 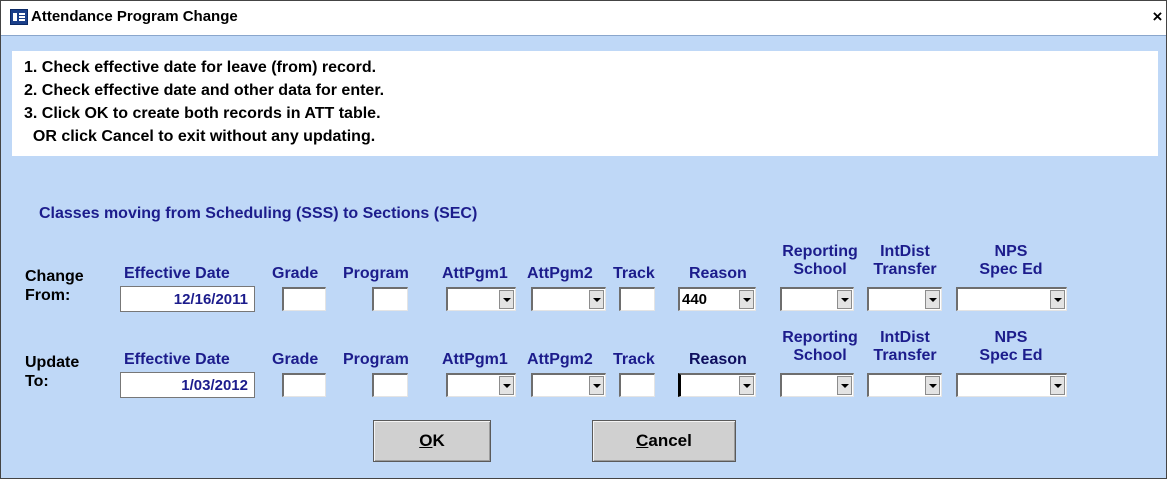 I want to click on from-attpgm1-combo, so click(x=481, y=299).